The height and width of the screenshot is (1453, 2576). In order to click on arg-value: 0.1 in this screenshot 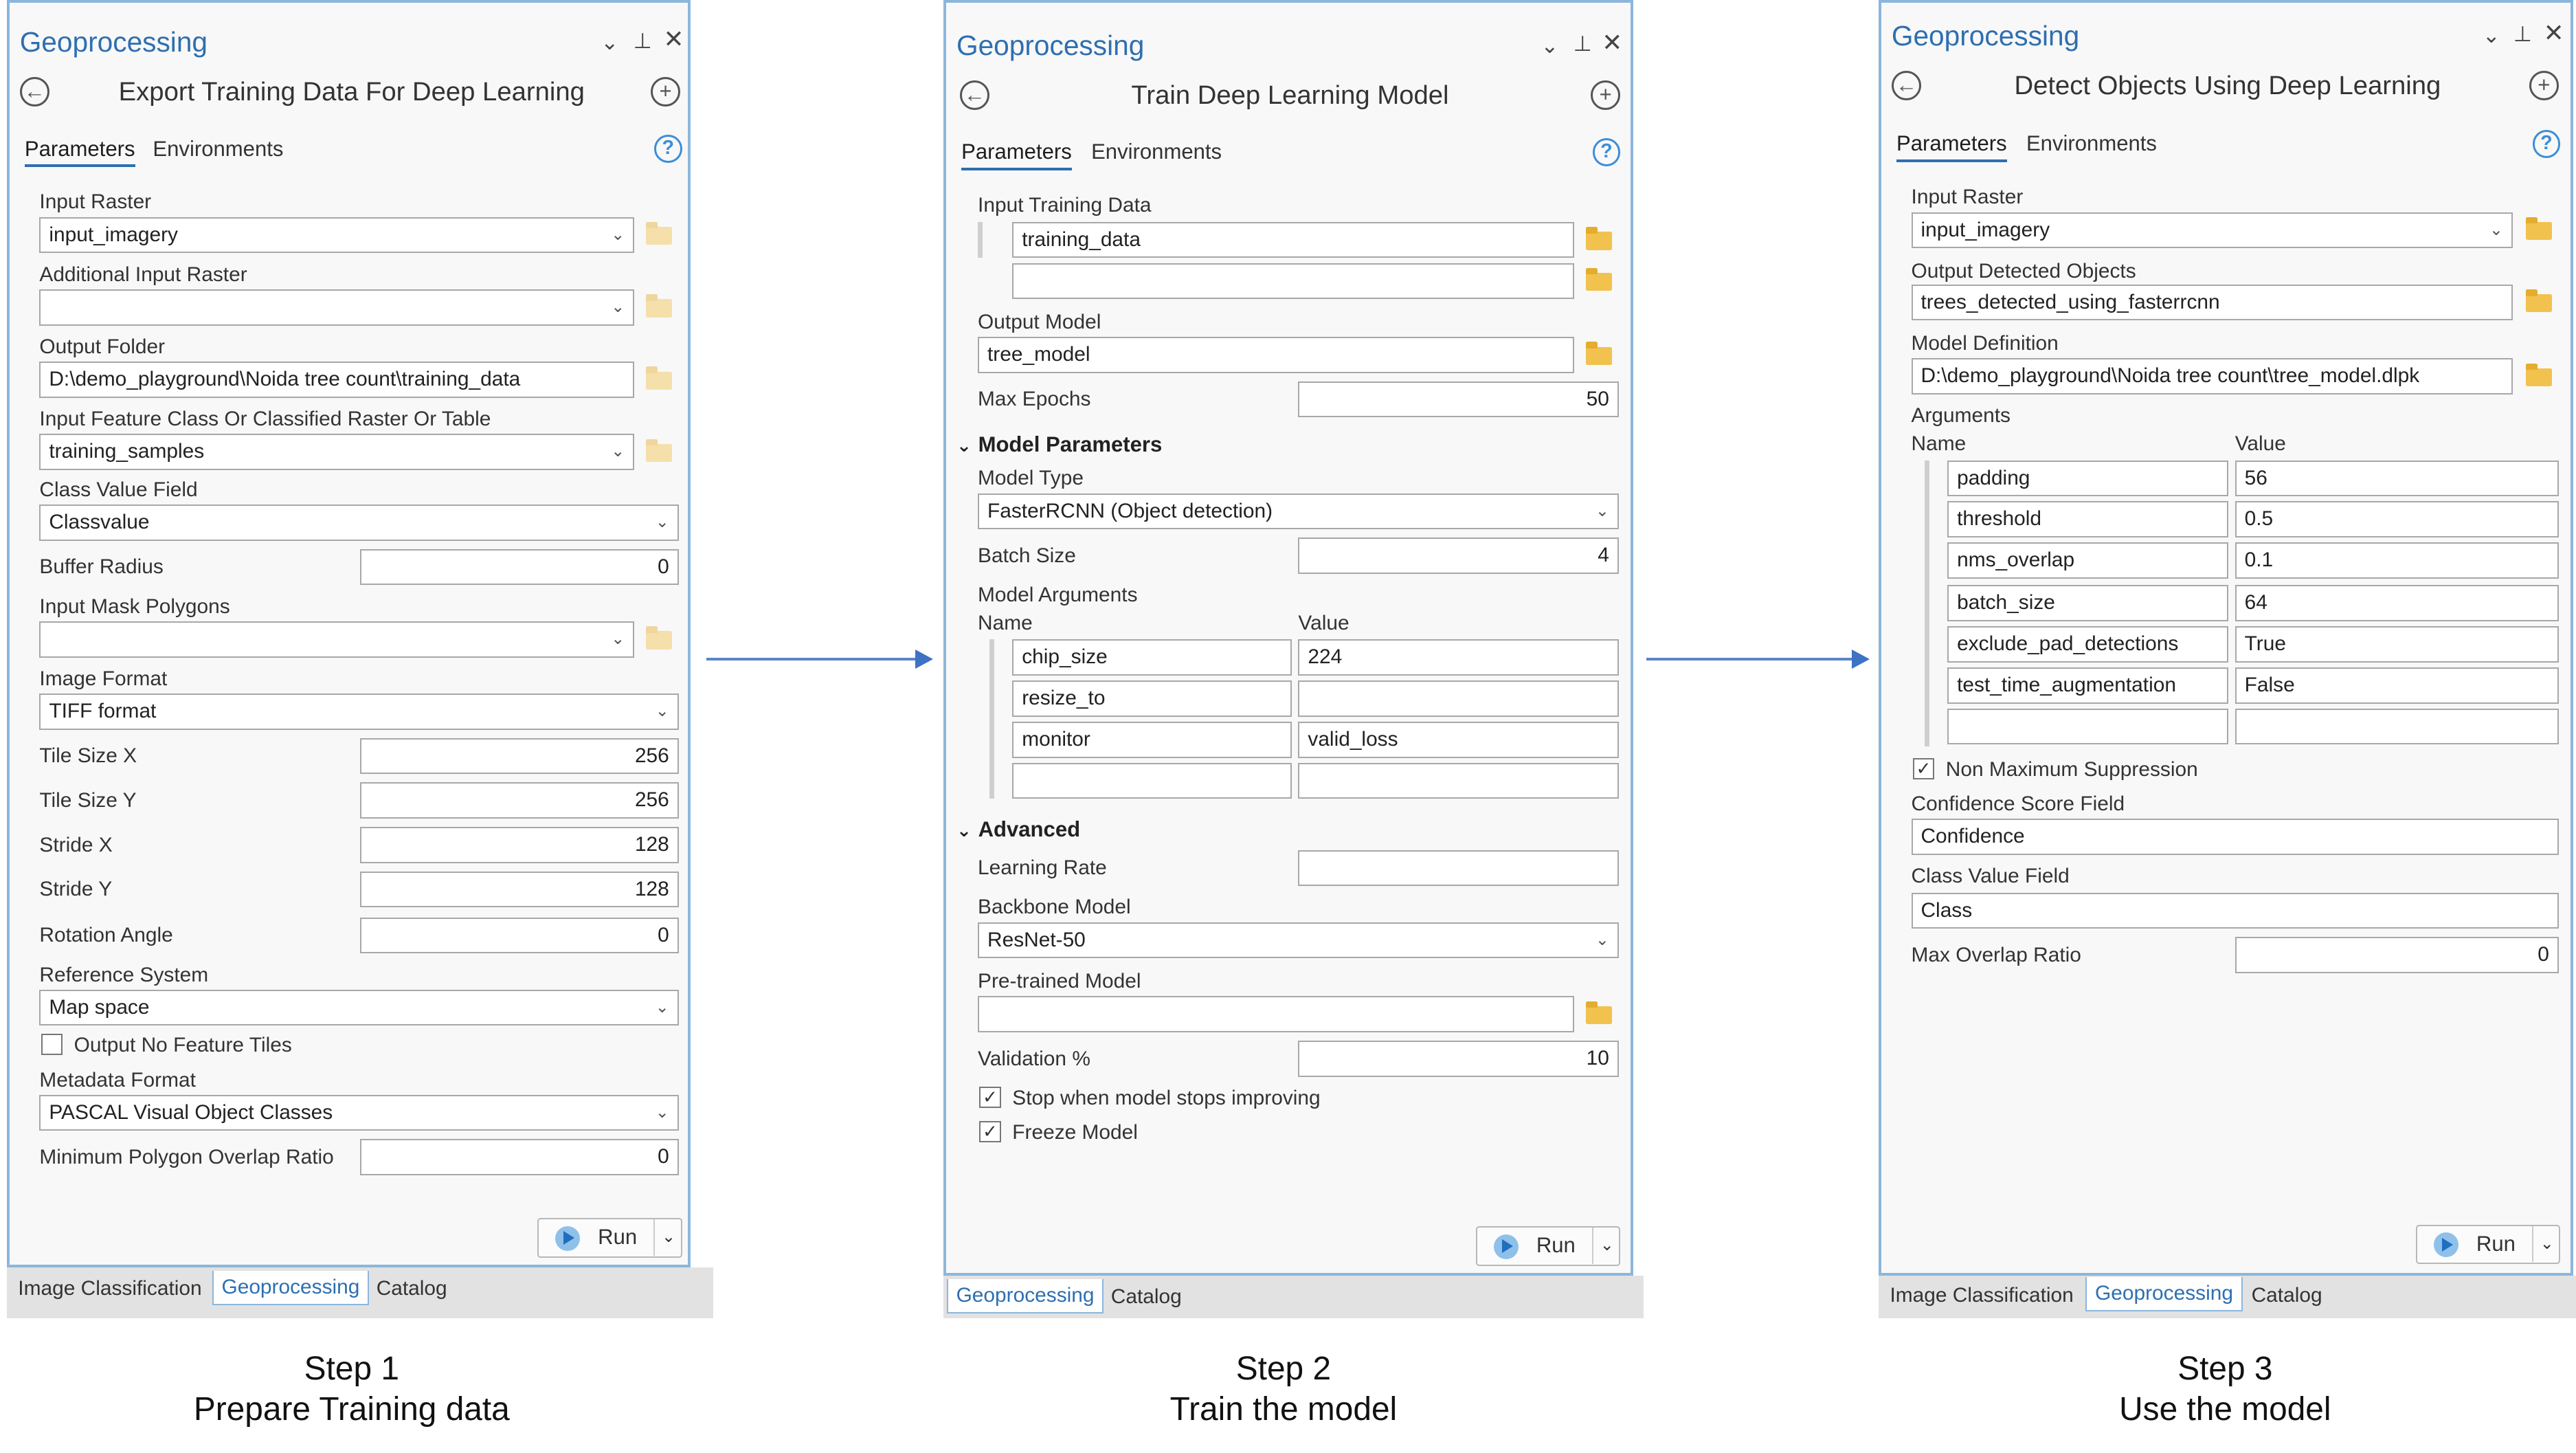, I will do `click(2397, 560)`.